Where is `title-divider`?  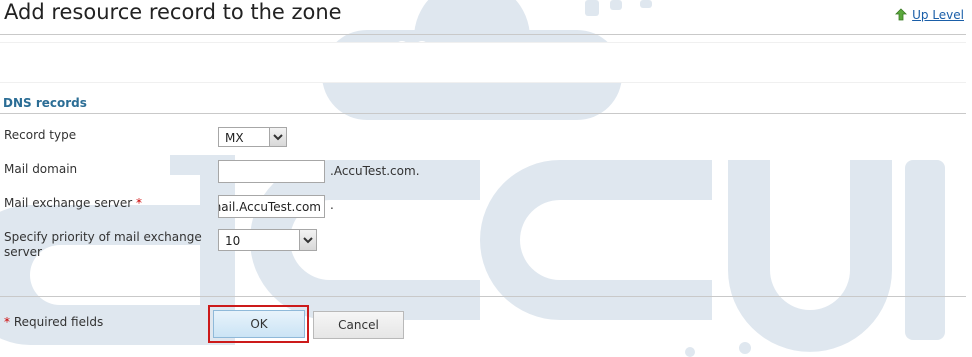 title-divider is located at coordinates (483, 34).